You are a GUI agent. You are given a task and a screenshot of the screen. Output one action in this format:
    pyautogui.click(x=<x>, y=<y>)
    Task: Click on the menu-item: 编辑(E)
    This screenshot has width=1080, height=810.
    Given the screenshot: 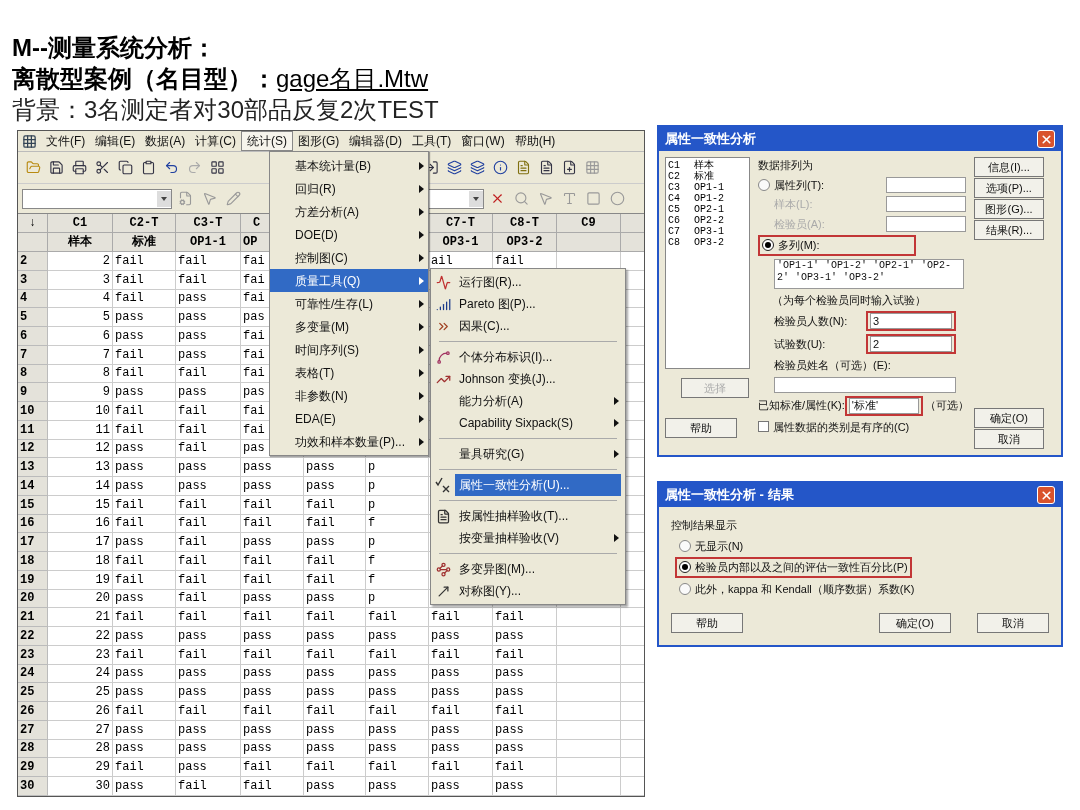 What is the action you would take?
    pyautogui.click(x=115, y=141)
    